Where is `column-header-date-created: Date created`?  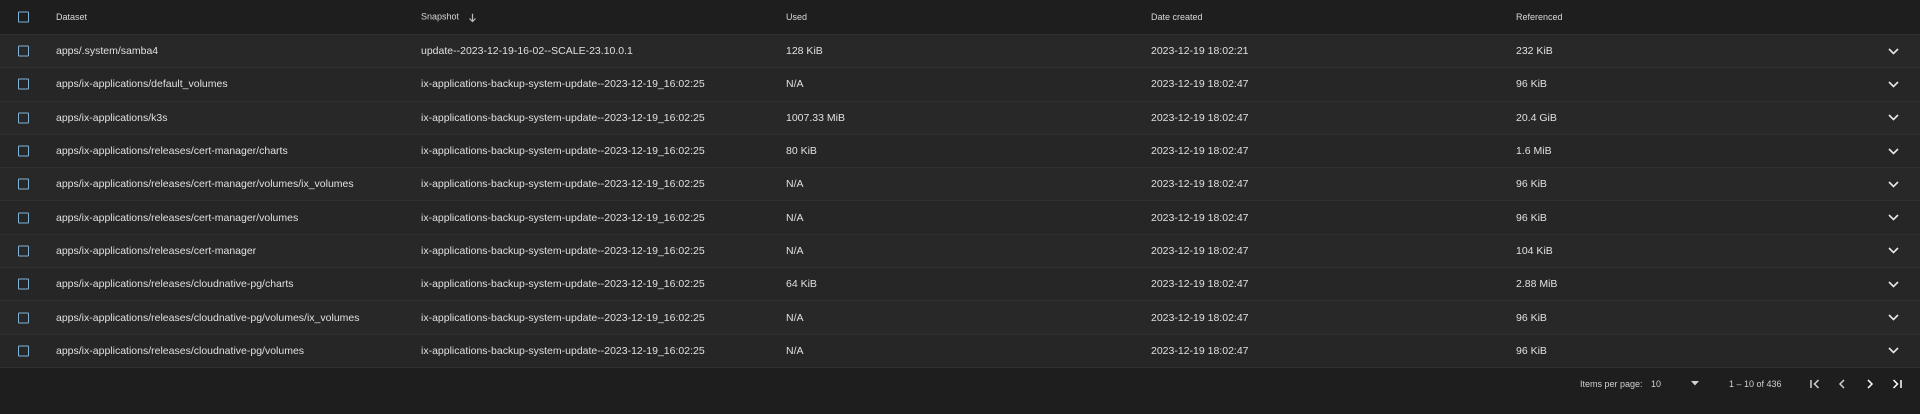
column-header-date-created: Date created is located at coordinates (1177, 17).